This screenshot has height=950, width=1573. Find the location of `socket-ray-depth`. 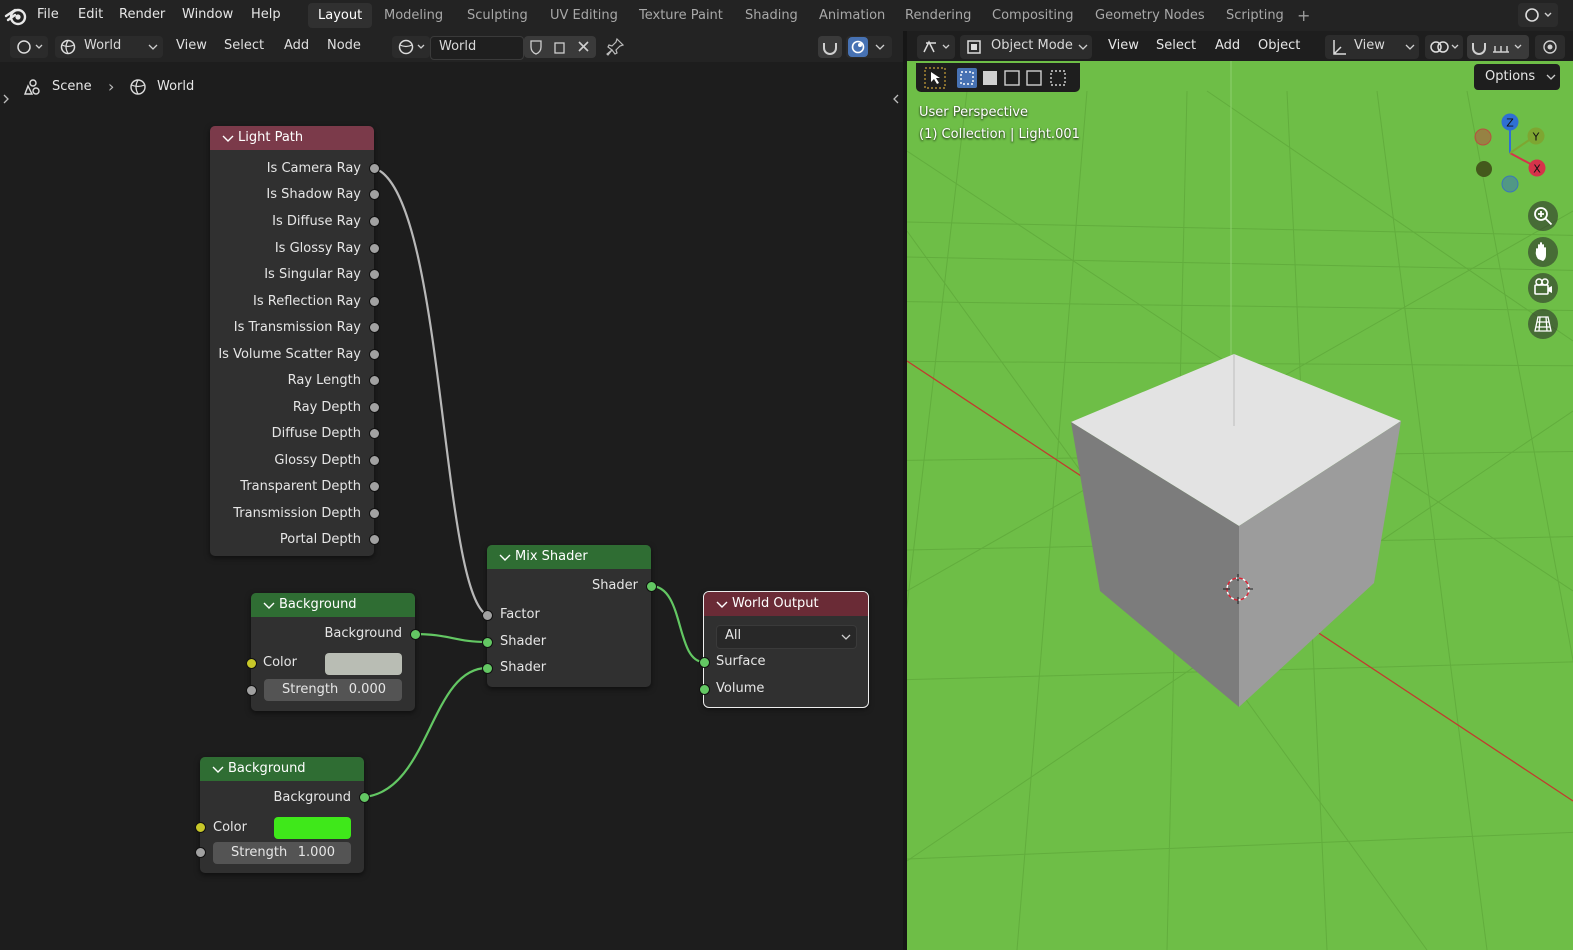

socket-ray-depth is located at coordinates (374, 407).